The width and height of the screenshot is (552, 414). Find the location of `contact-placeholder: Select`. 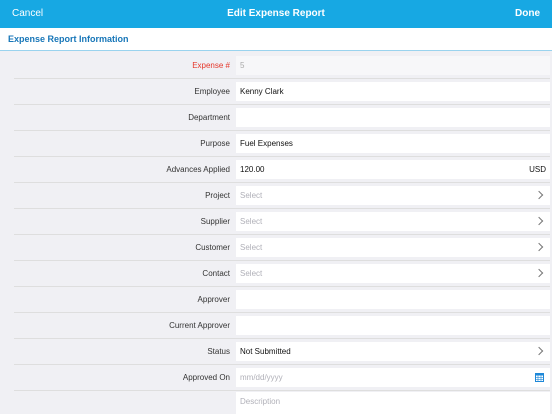

contact-placeholder: Select is located at coordinates (251, 273).